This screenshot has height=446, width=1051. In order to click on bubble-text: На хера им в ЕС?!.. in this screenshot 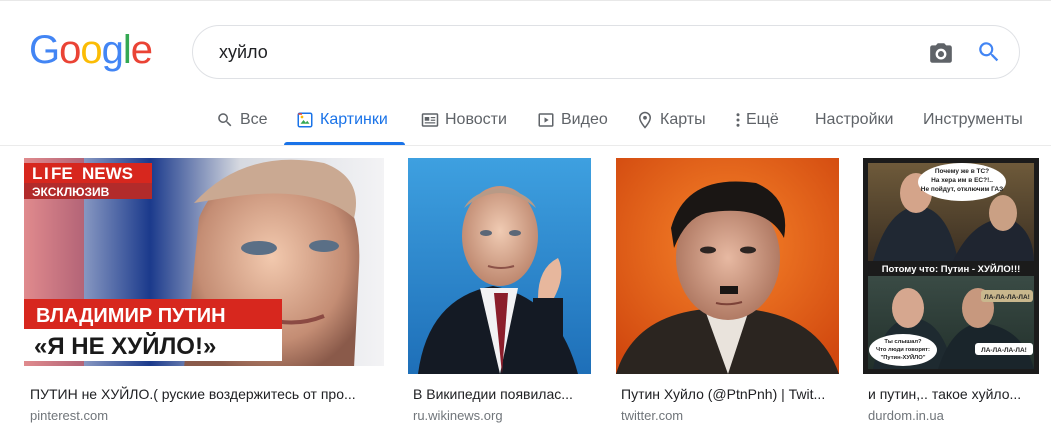, I will do `click(962, 180)`.